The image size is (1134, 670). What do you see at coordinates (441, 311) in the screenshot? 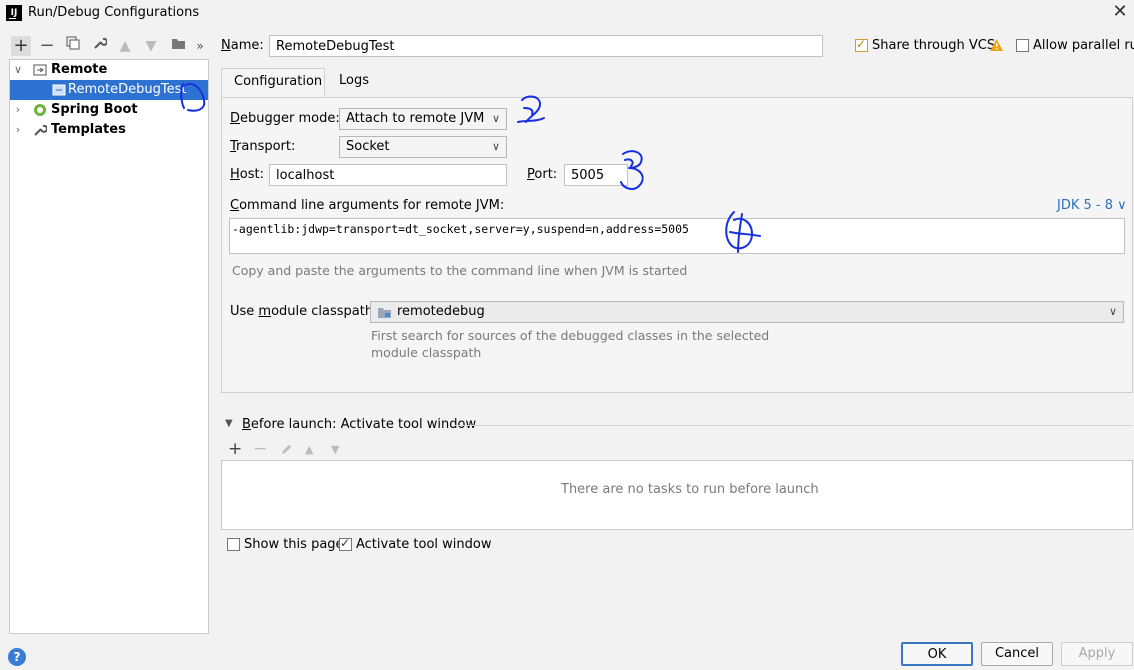
I see `module-classpath-value: remotedebug` at bounding box center [441, 311].